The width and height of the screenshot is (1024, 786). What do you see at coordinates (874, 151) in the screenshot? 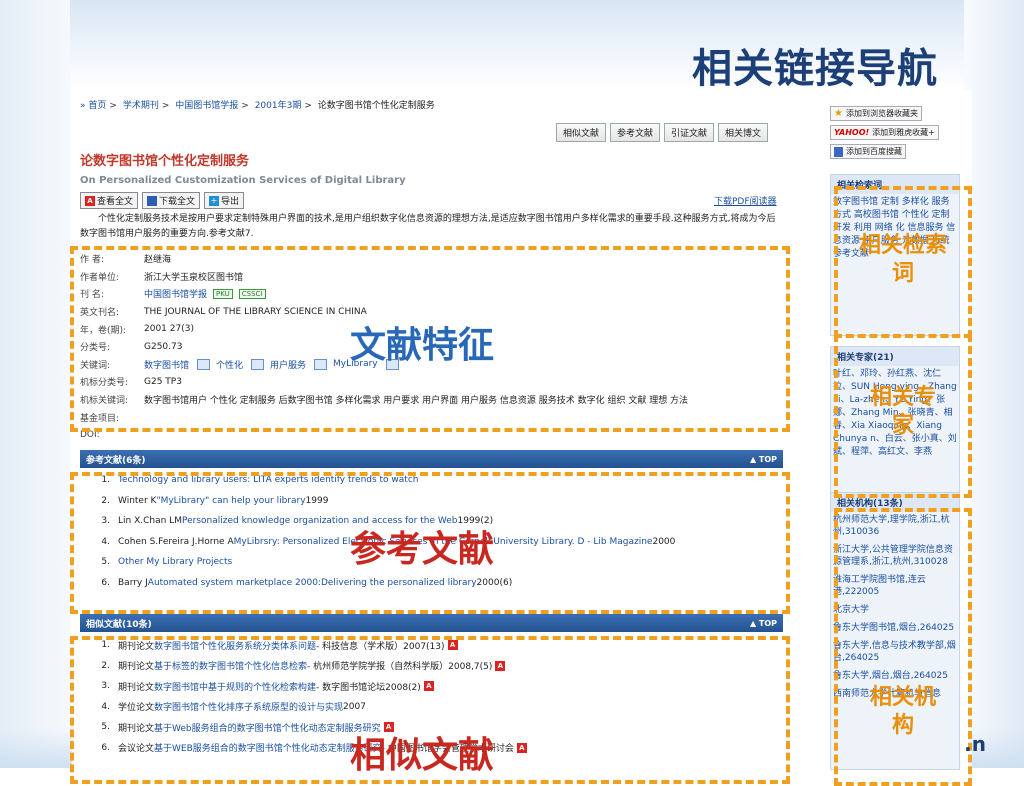
I see `add-baidu-label: 添加到百度搜藏` at bounding box center [874, 151].